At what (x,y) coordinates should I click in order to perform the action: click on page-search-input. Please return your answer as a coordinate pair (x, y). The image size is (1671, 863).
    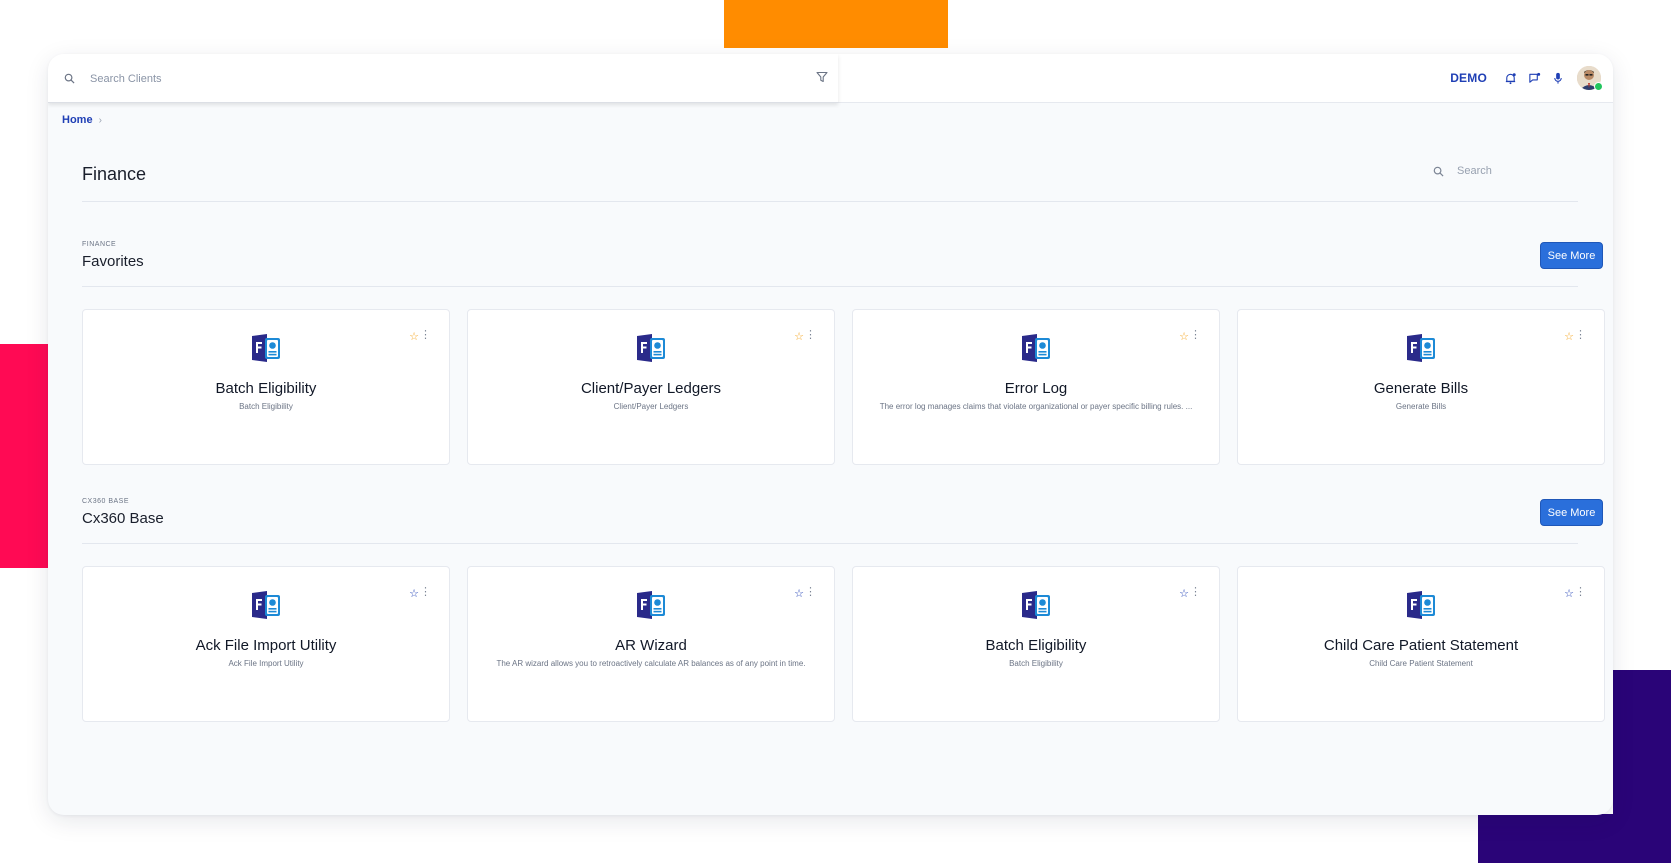
    Looking at the image, I should click on (1522, 171).